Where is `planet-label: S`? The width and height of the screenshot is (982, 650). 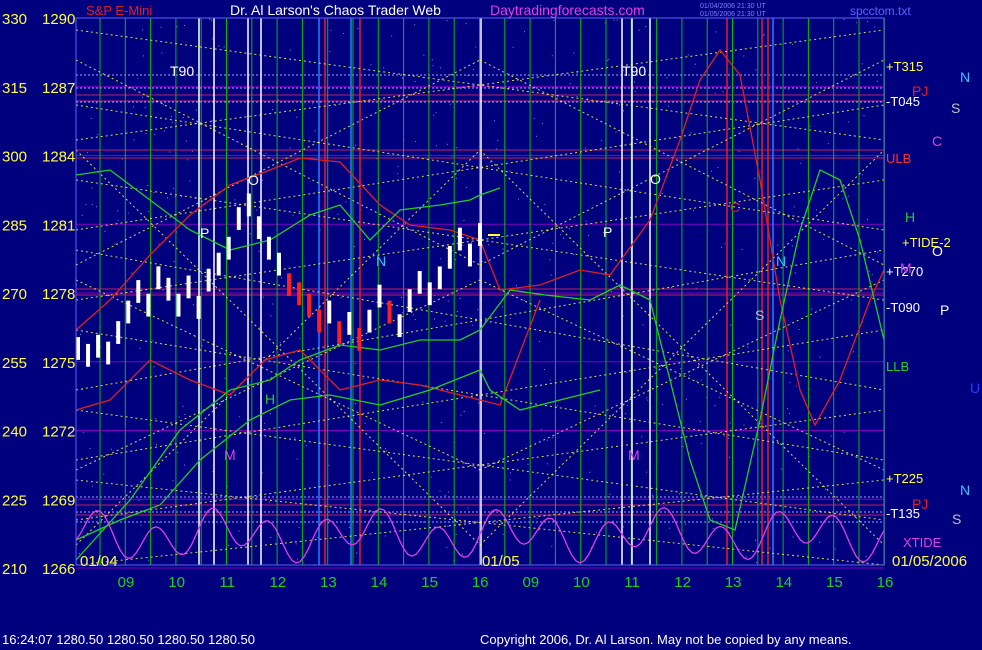 planet-label: S is located at coordinates (956, 519).